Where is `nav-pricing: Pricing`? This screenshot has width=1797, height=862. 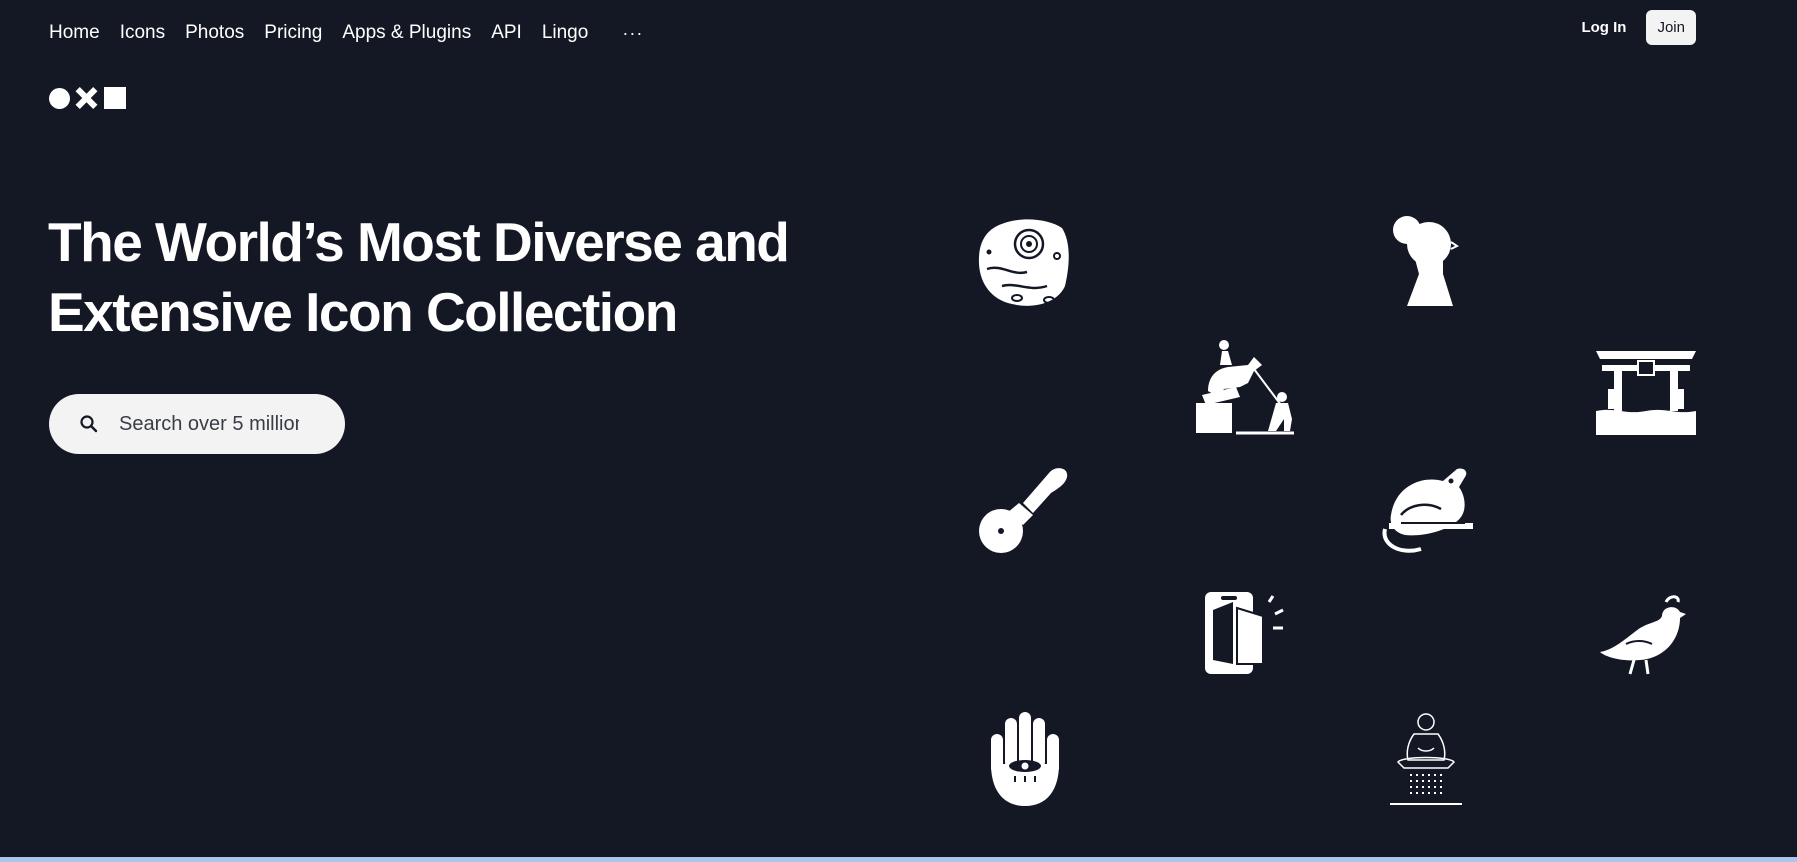
nav-pricing: Pricing is located at coordinates (293, 33).